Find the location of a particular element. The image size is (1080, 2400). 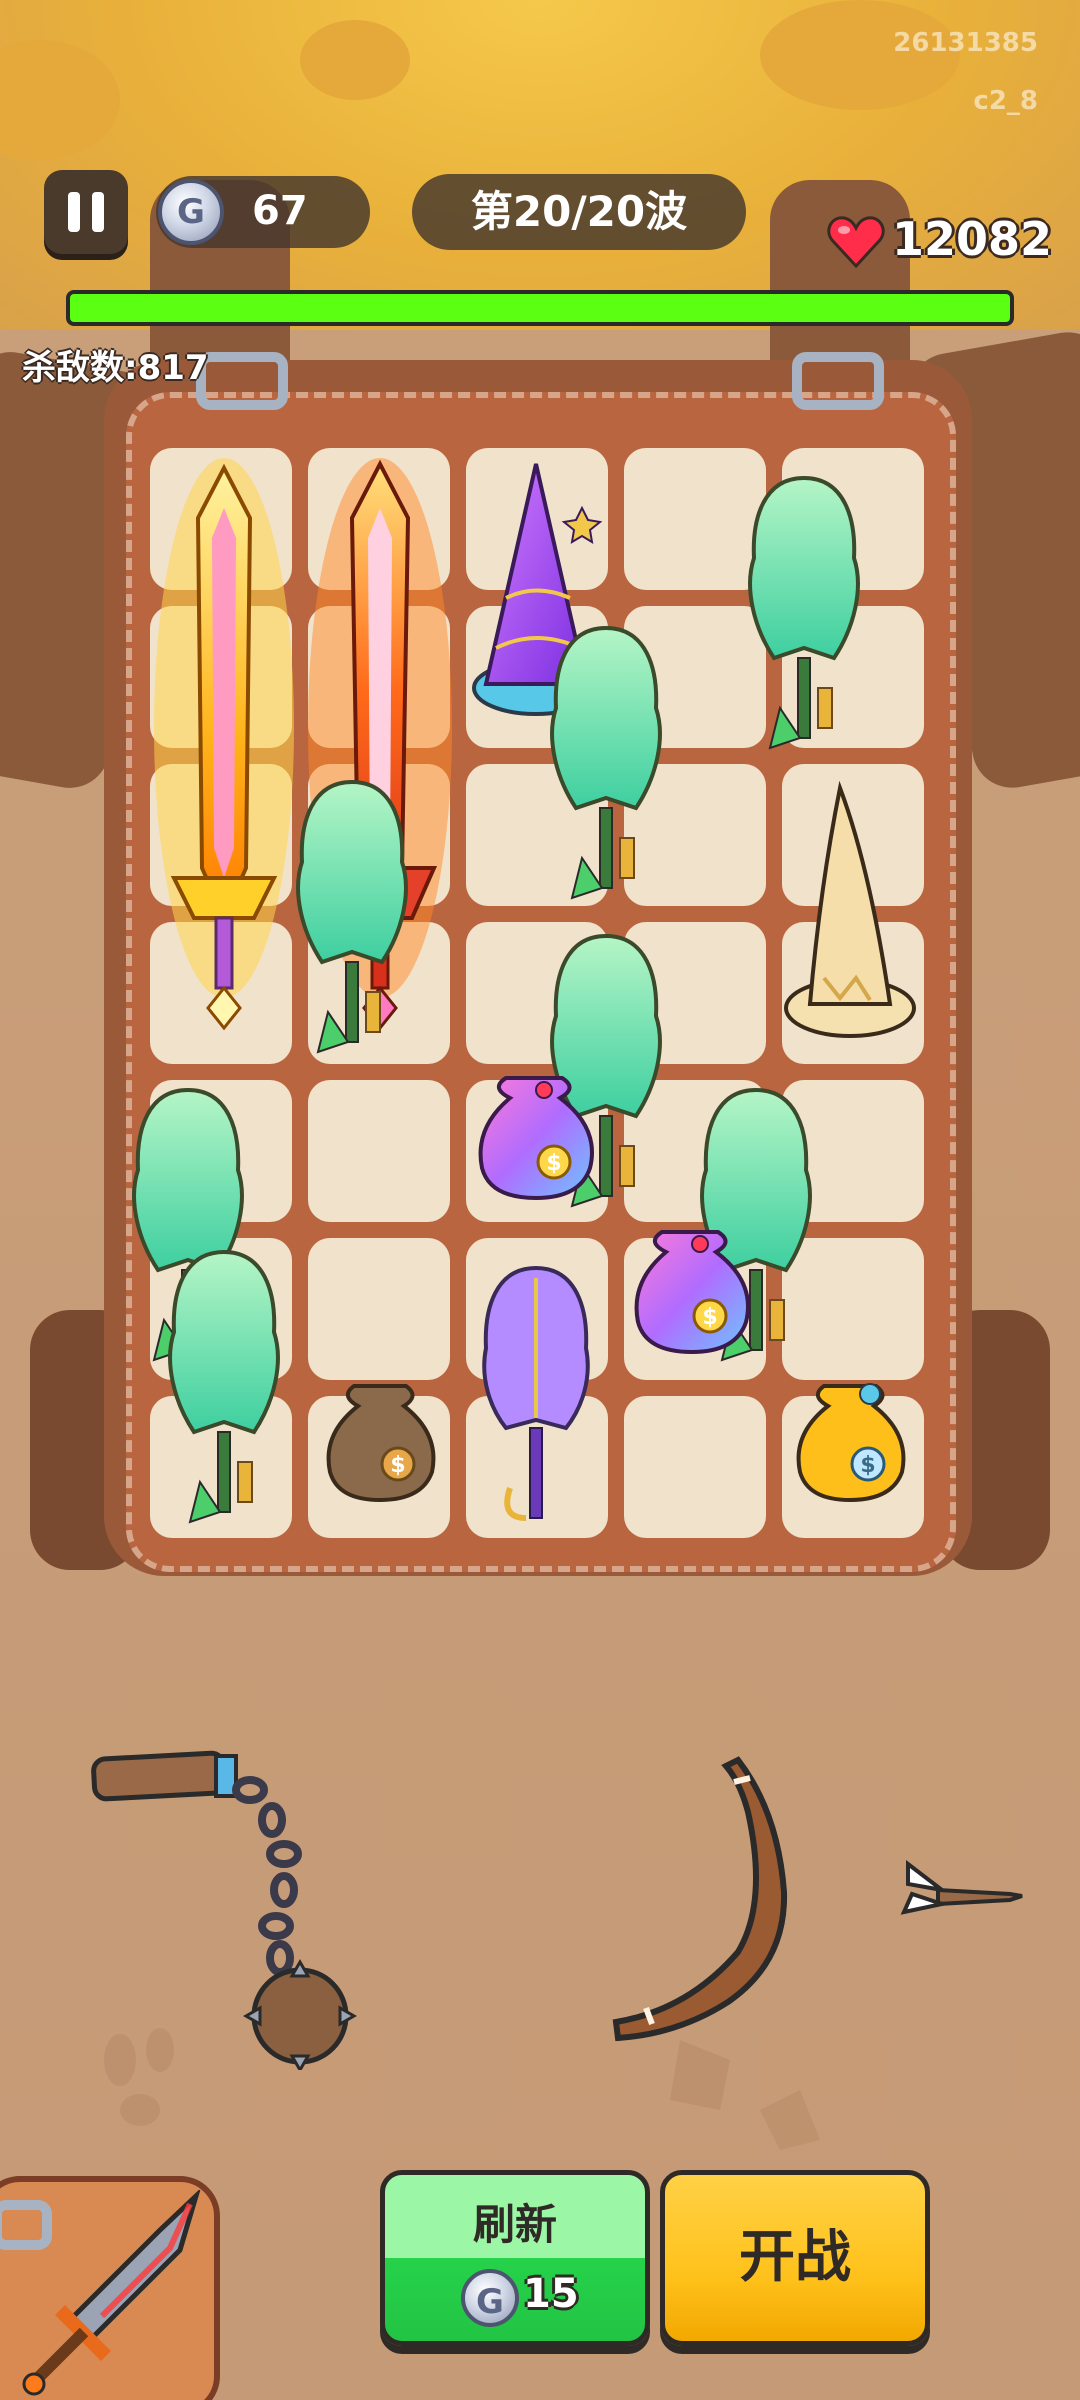

refresh-button-label: 刷新 is located at coordinates (514, 2224).